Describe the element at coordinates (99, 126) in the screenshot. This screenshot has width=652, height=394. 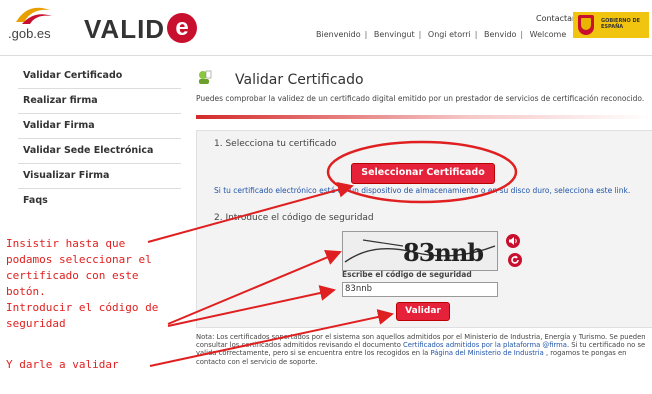
I see `sidebar-item-validar-firma: Validar Firma` at that location.